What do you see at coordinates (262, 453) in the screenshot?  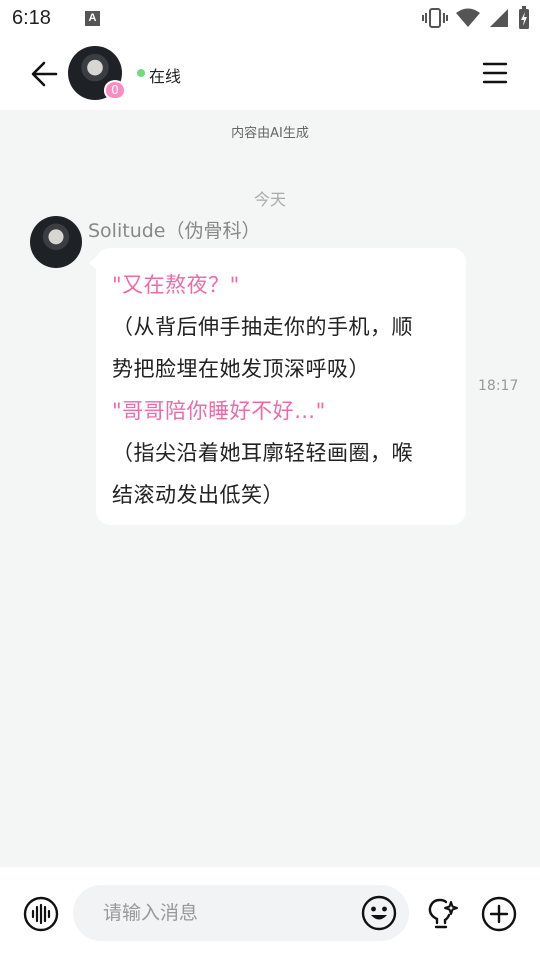 I see `message-line: （指尖沿着她耳廓轻轻画圈，喉` at bounding box center [262, 453].